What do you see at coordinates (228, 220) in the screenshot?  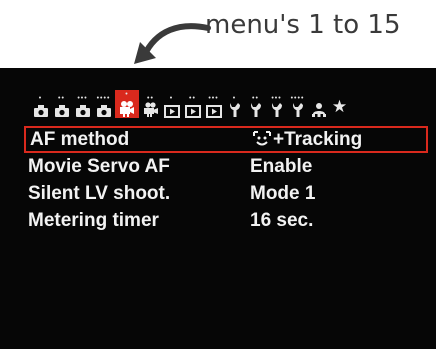 I see `menu-item-metering-timer: Metering timer 16 sec.` at bounding box center [228, 220].